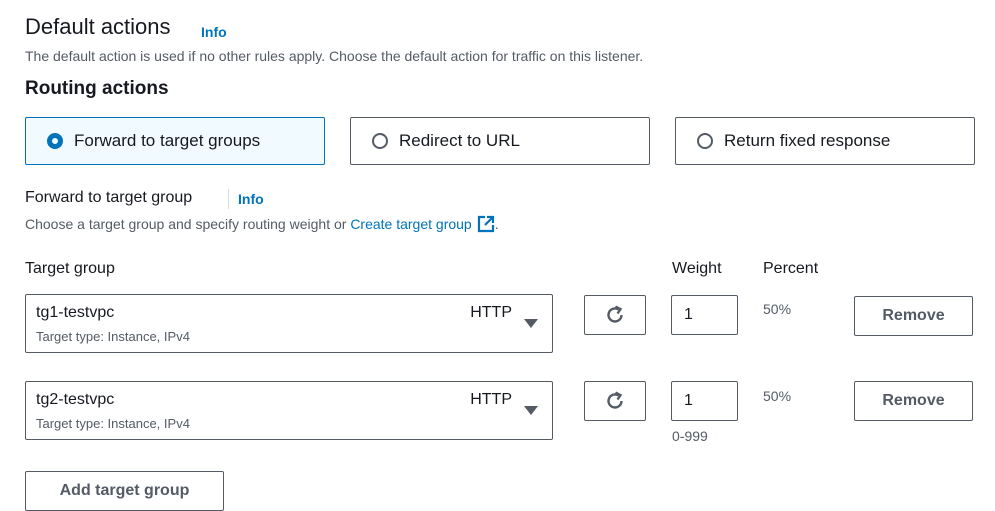  What do you see at coordinates (75, 312) in the screenshot?
I see `target-group-name: tg1-testvpc` at bounding box center [75, 312].